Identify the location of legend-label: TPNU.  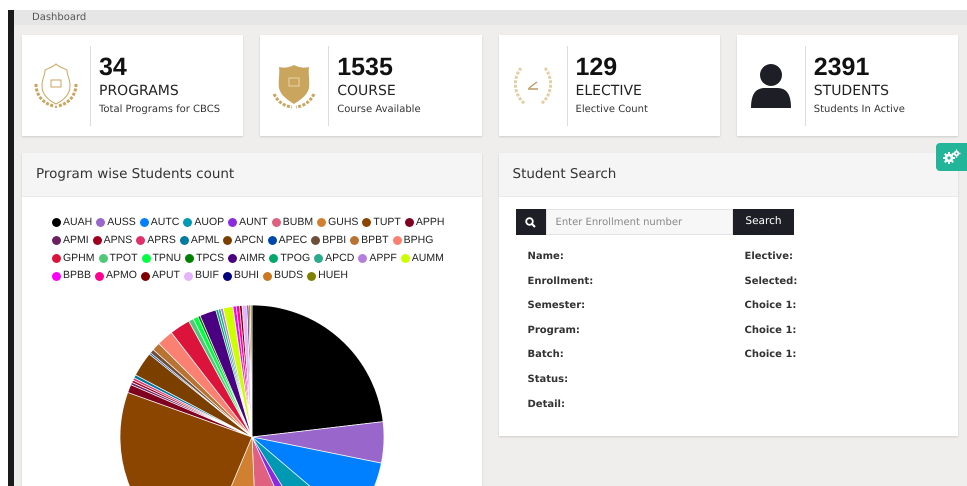
(167, 258).